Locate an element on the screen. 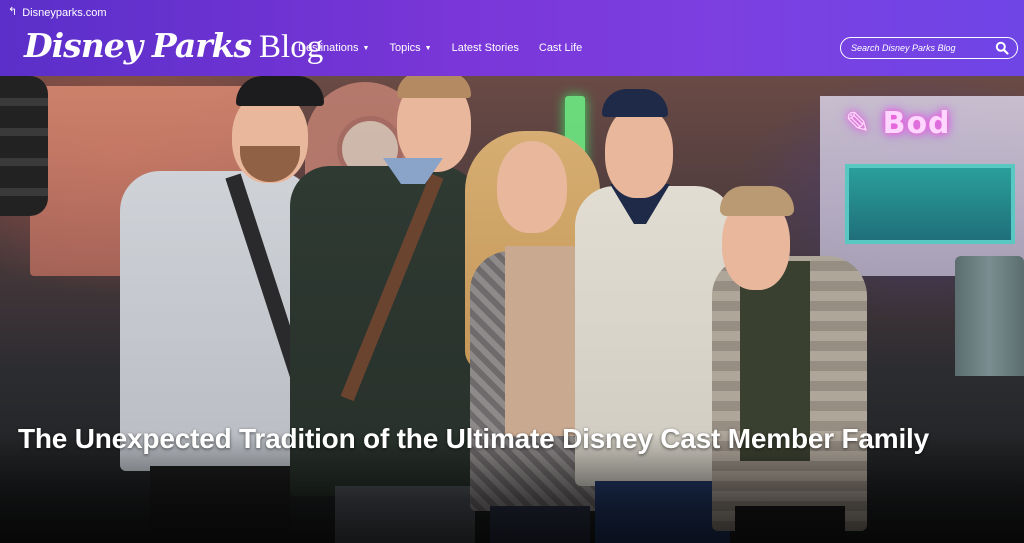  nav-destinations: Destinations ▼ is located at coordinates (333, 48).